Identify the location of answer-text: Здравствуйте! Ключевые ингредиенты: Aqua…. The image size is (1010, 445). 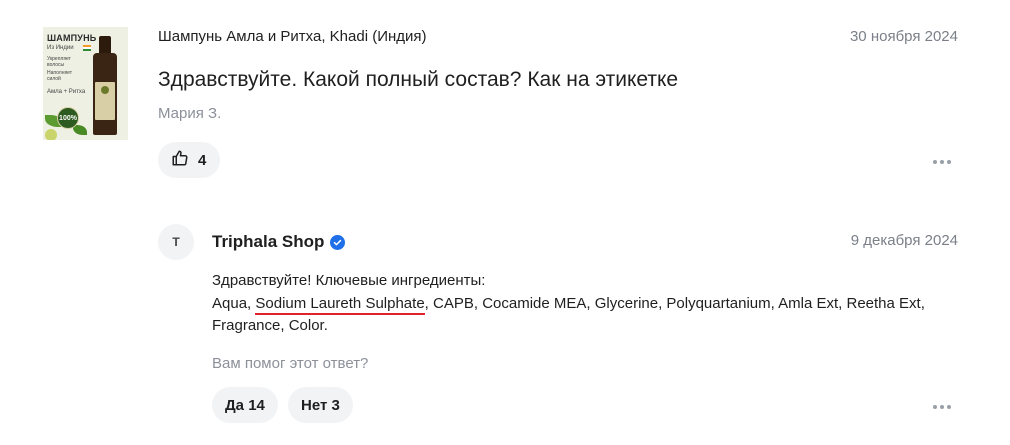
(584, 304).